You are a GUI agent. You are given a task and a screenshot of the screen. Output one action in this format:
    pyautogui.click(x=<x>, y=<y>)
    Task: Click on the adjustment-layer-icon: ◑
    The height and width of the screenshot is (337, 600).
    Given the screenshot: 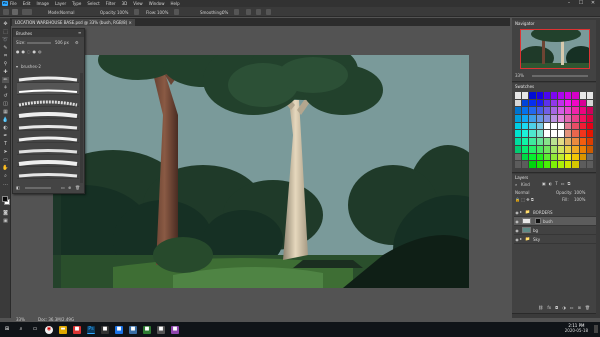 What is the action you would take?
    pyautogui.click(x=564, y=309)
    